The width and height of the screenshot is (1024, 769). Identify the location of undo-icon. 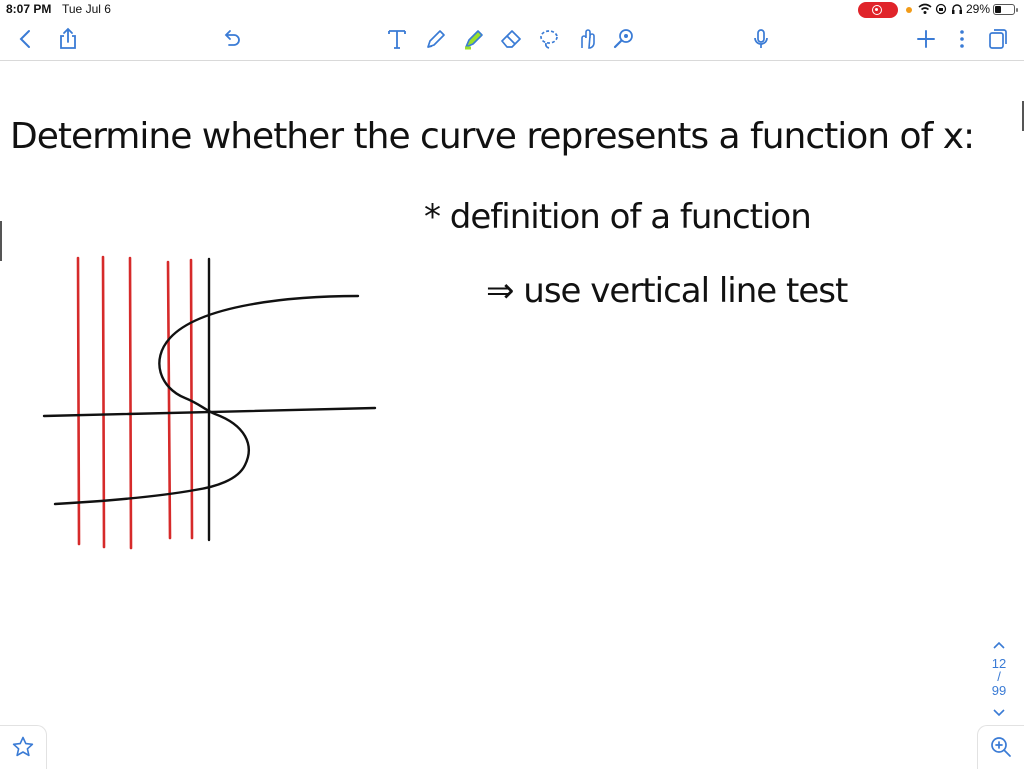
(232, 39).